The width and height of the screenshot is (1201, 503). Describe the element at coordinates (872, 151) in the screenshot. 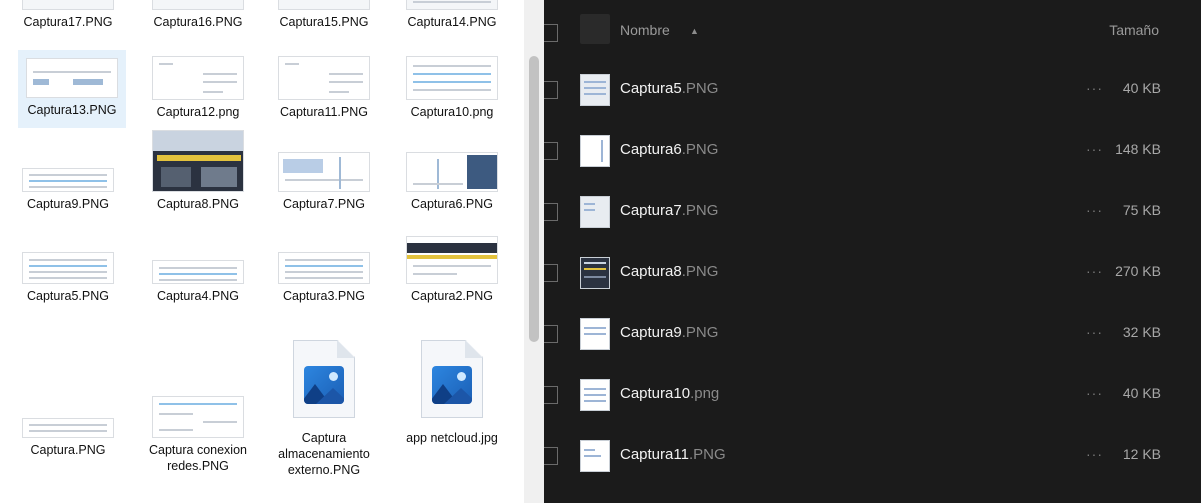

I see `file-row: Captura6.PNG ··· 148 KB` at that location.